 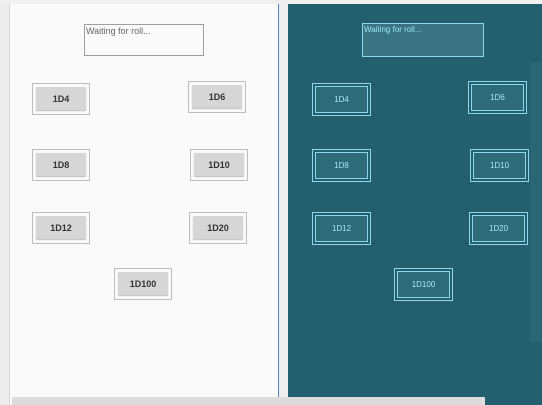 I want to click on blueprint-d4-button: 1D4, so click(x=341, y=99).